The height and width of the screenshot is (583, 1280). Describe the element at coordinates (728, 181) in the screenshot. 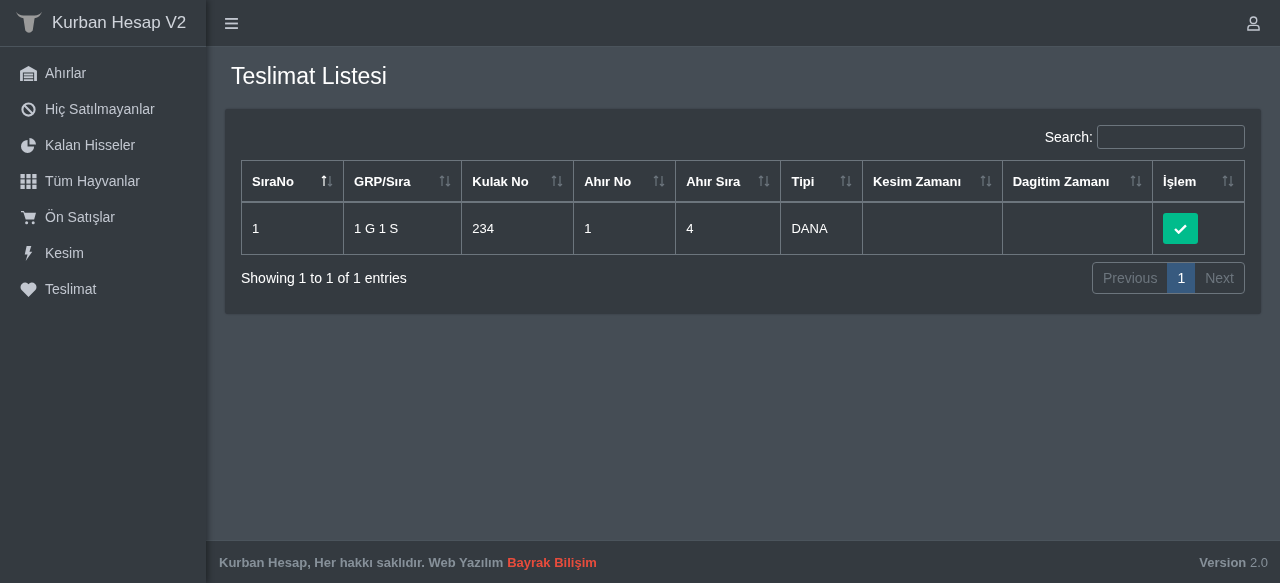

I see `column-header: Ahır Sıra` at that location.